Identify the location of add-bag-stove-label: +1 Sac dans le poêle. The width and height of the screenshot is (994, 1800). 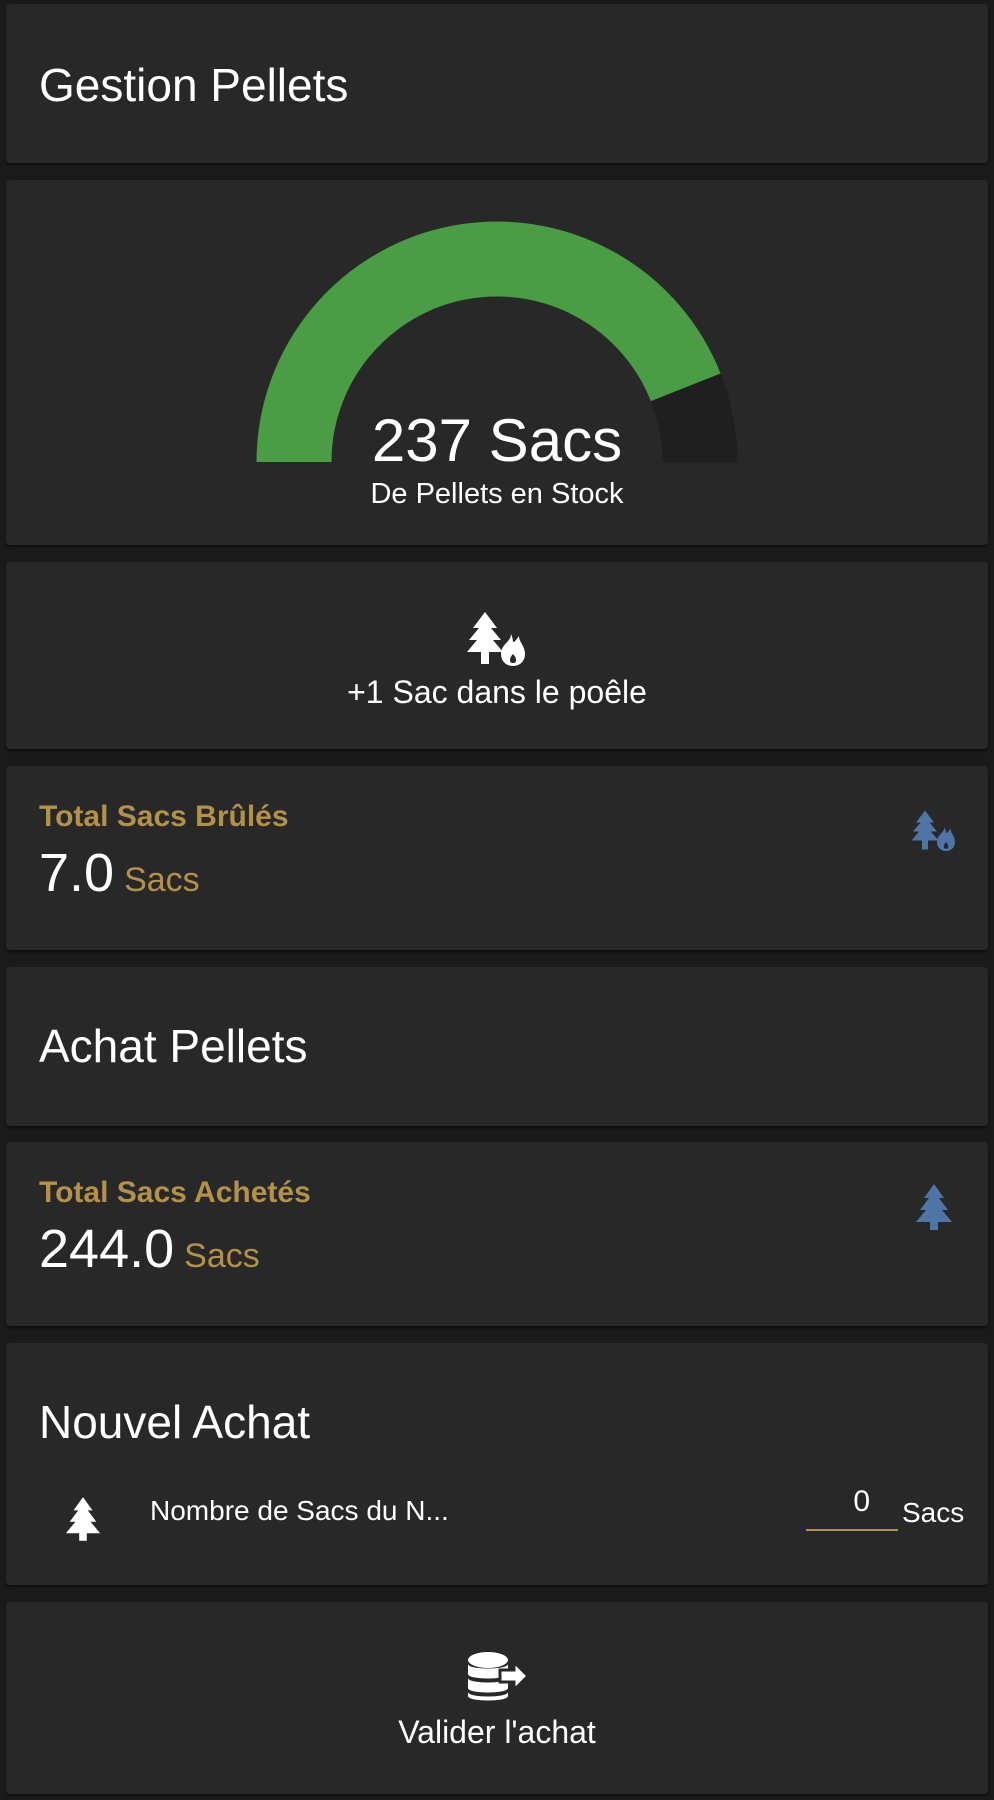
(497, 692).